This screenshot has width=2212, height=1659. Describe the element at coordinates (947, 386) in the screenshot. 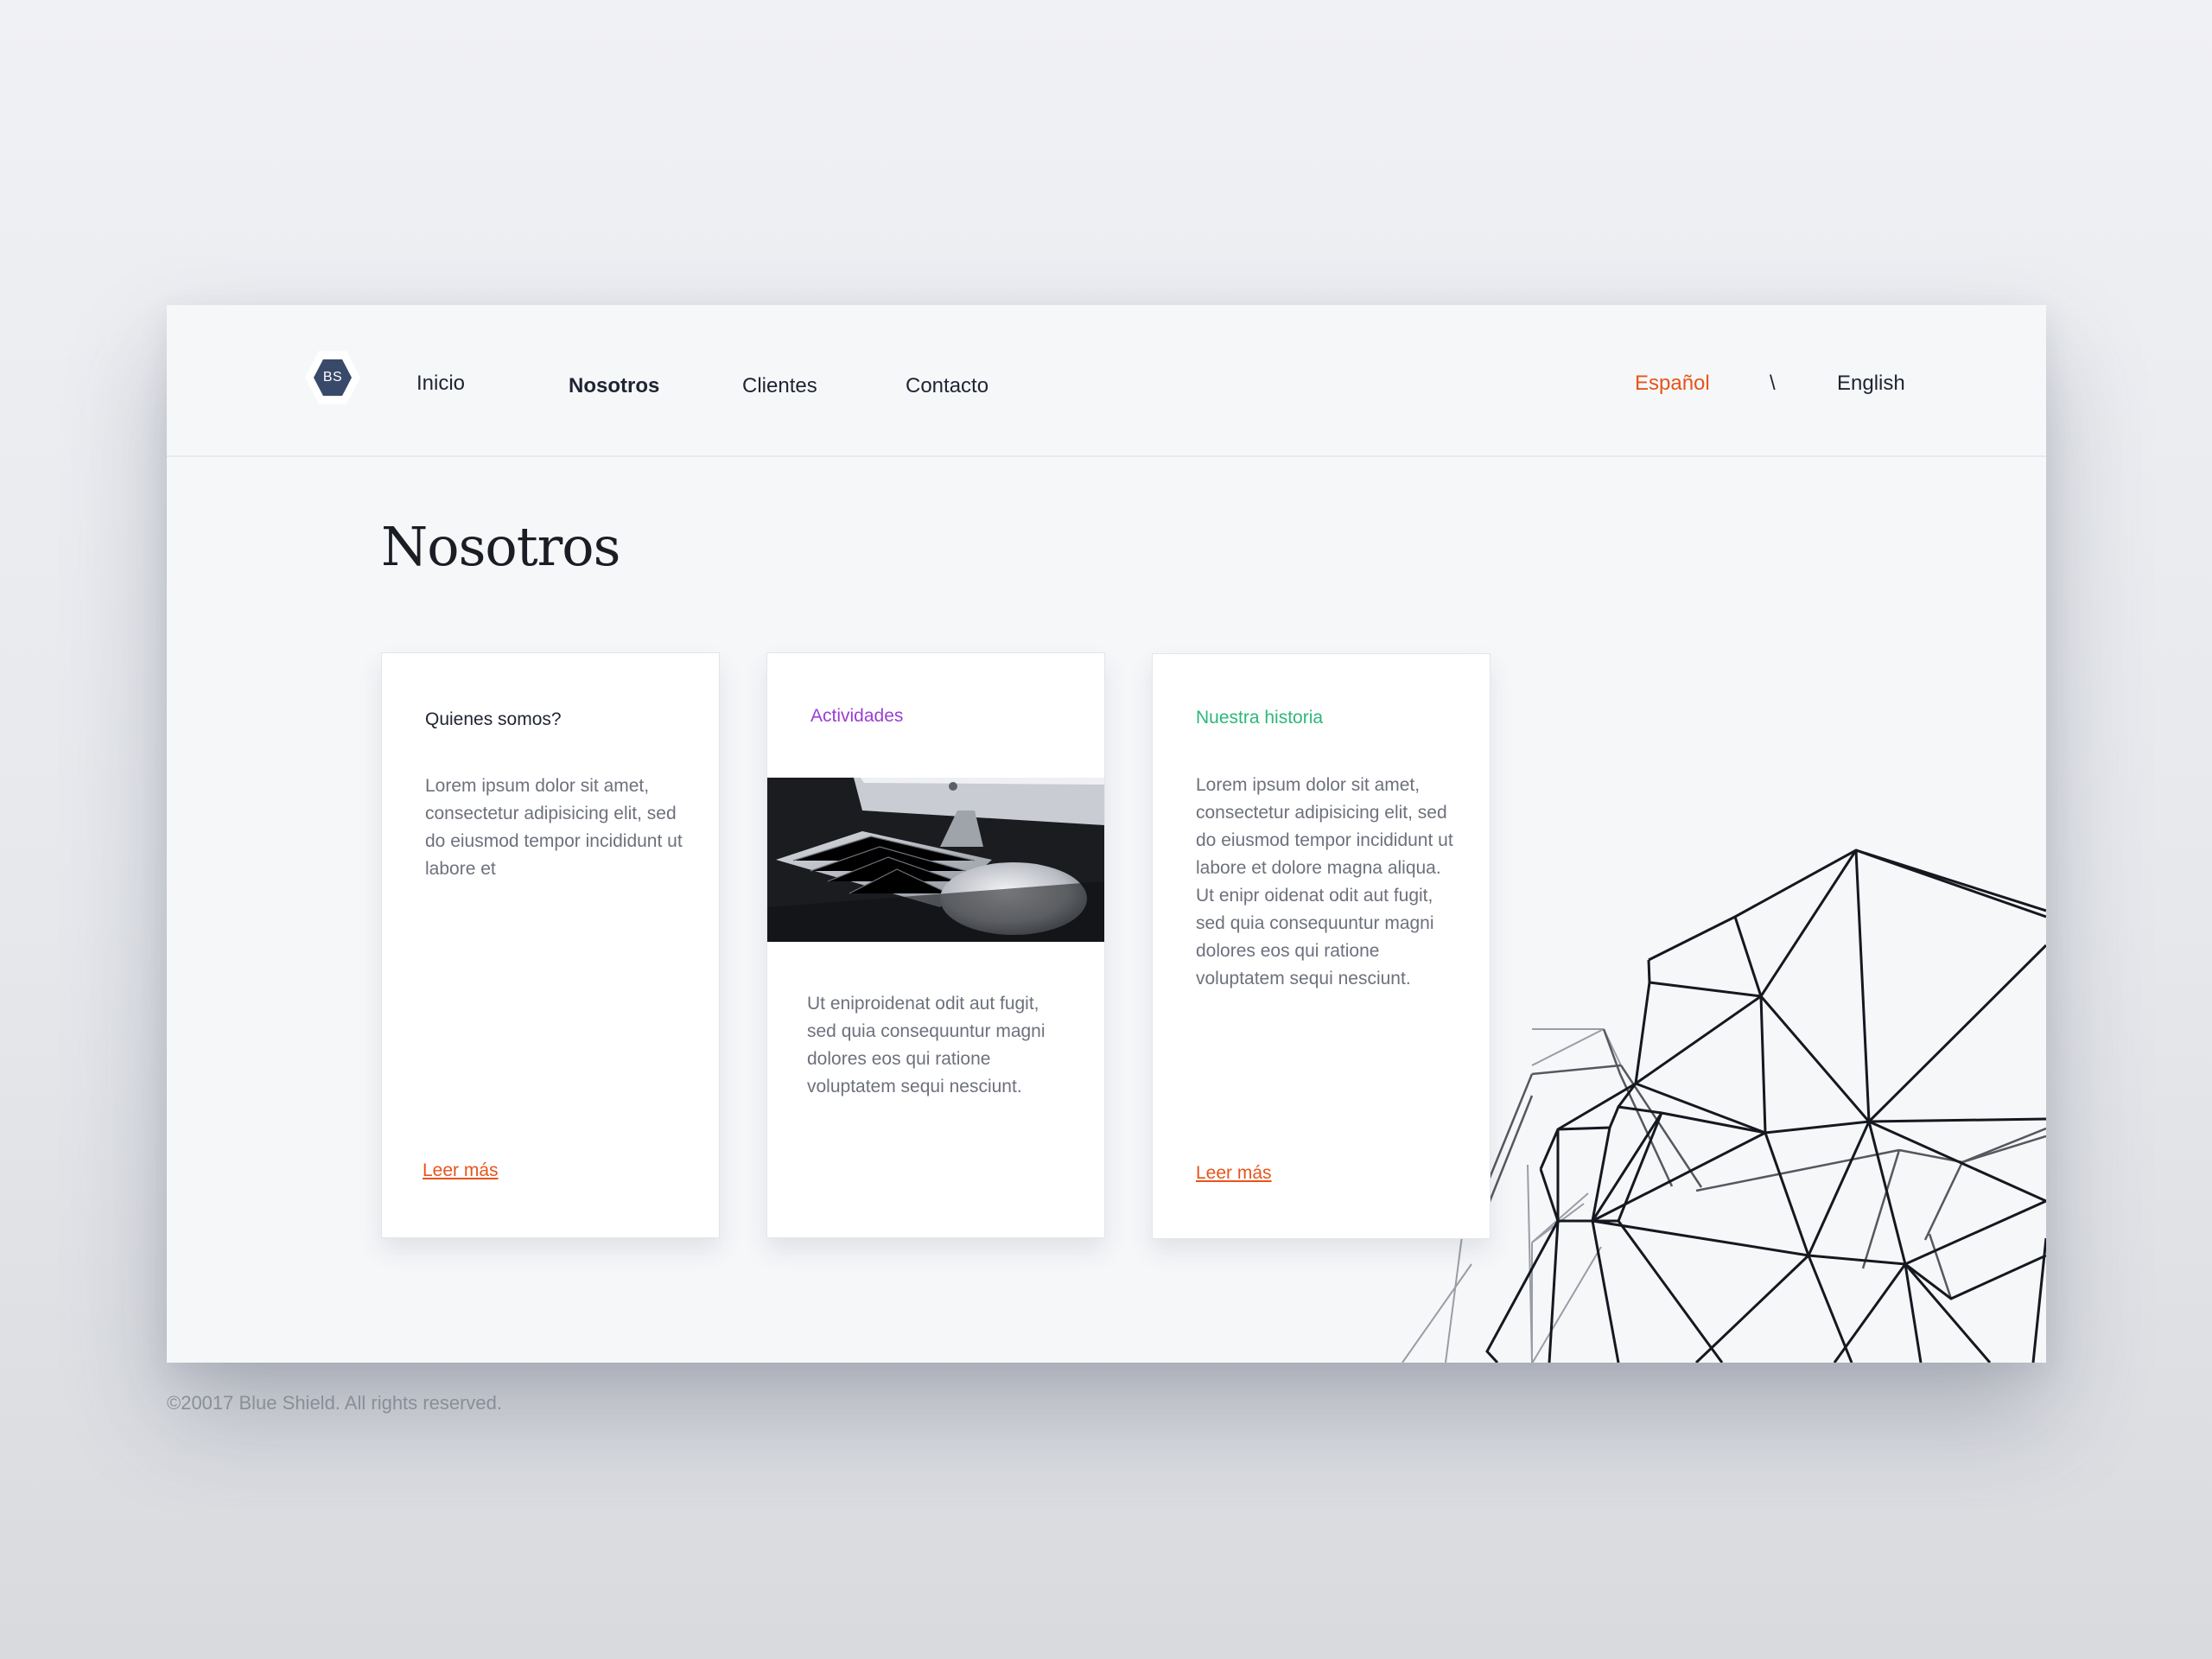

I see `nav-item-contacto: Contacto` at that location.